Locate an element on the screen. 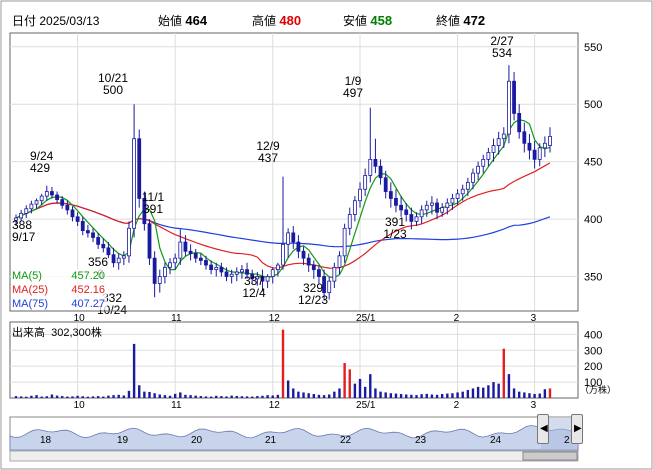  legend-value: 407.27 is located at coordinates (88, 304).